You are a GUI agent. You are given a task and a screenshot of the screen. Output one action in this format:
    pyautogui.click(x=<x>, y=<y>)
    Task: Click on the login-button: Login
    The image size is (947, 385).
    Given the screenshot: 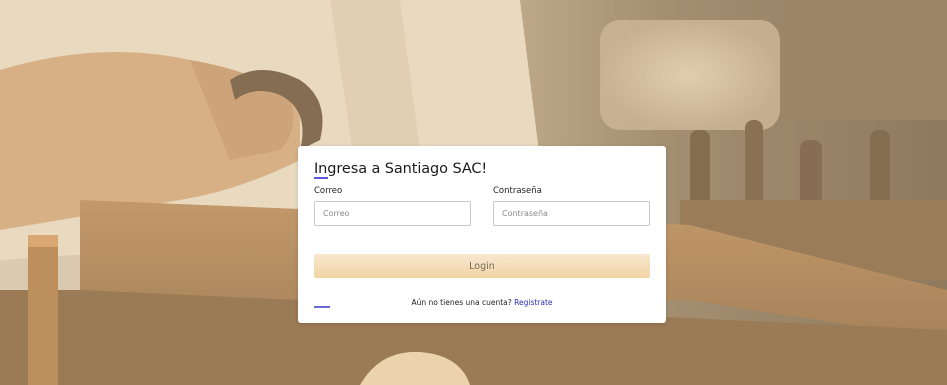 What is the action you would take?
    pyautogui.click(x=482, y=266)
    